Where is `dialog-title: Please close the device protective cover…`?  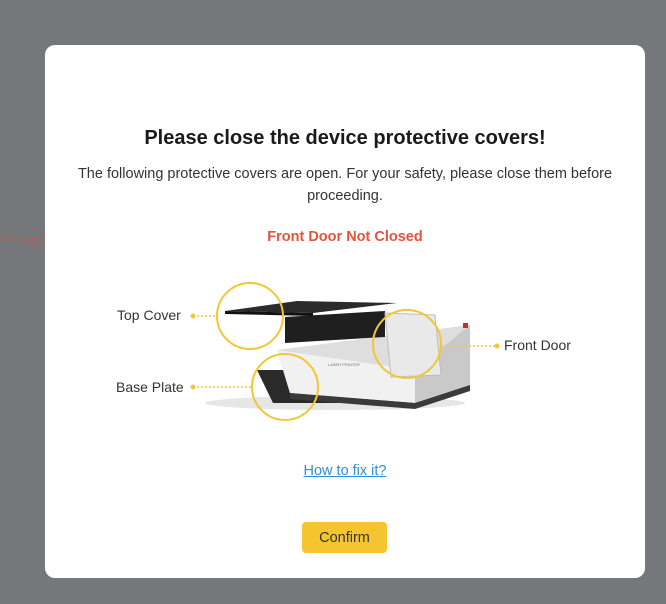
dialog-title: Please close the device protective cover… is located at coordinates (345, 138).